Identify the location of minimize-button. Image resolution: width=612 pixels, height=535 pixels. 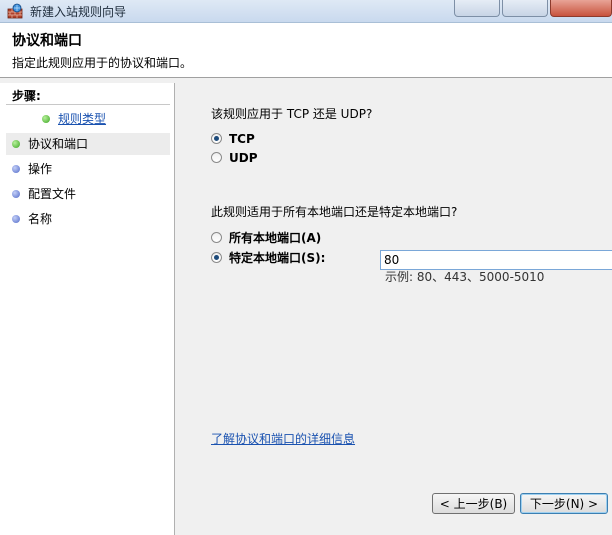
(477, 8).